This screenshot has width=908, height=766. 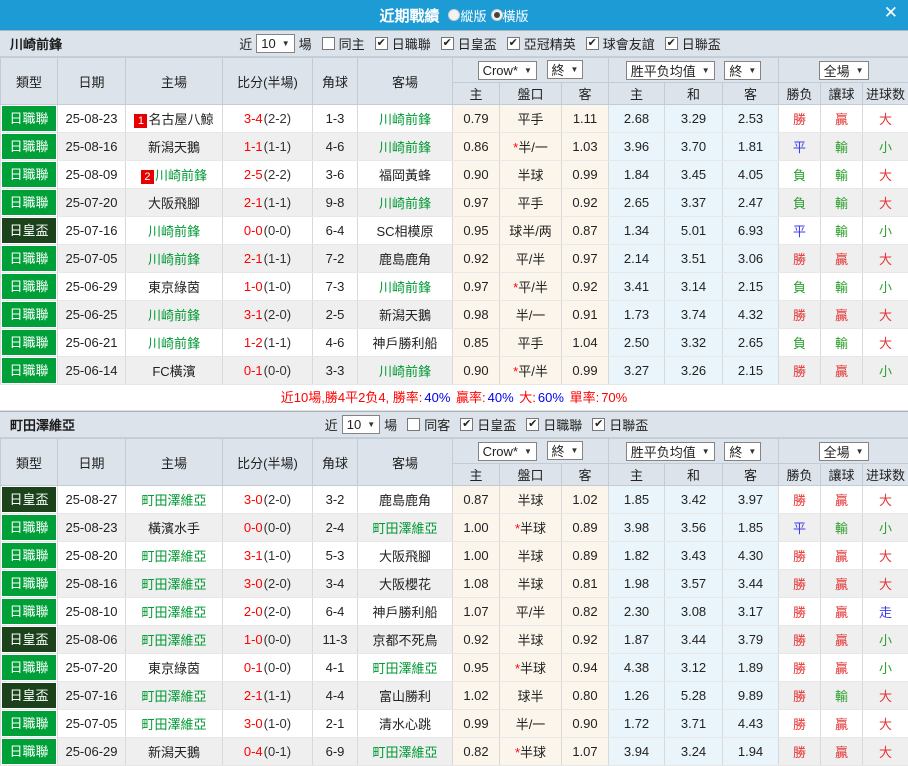 I want to click on away-odds-cell: 0.91, so click(x=585, y=315).